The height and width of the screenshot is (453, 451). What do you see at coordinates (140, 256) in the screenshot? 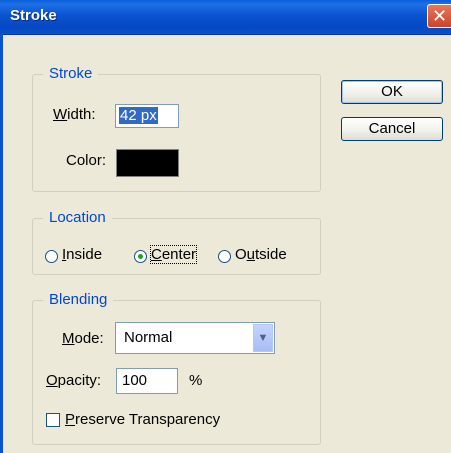
I see `radio-center-button` at bounding box center [140, 256].